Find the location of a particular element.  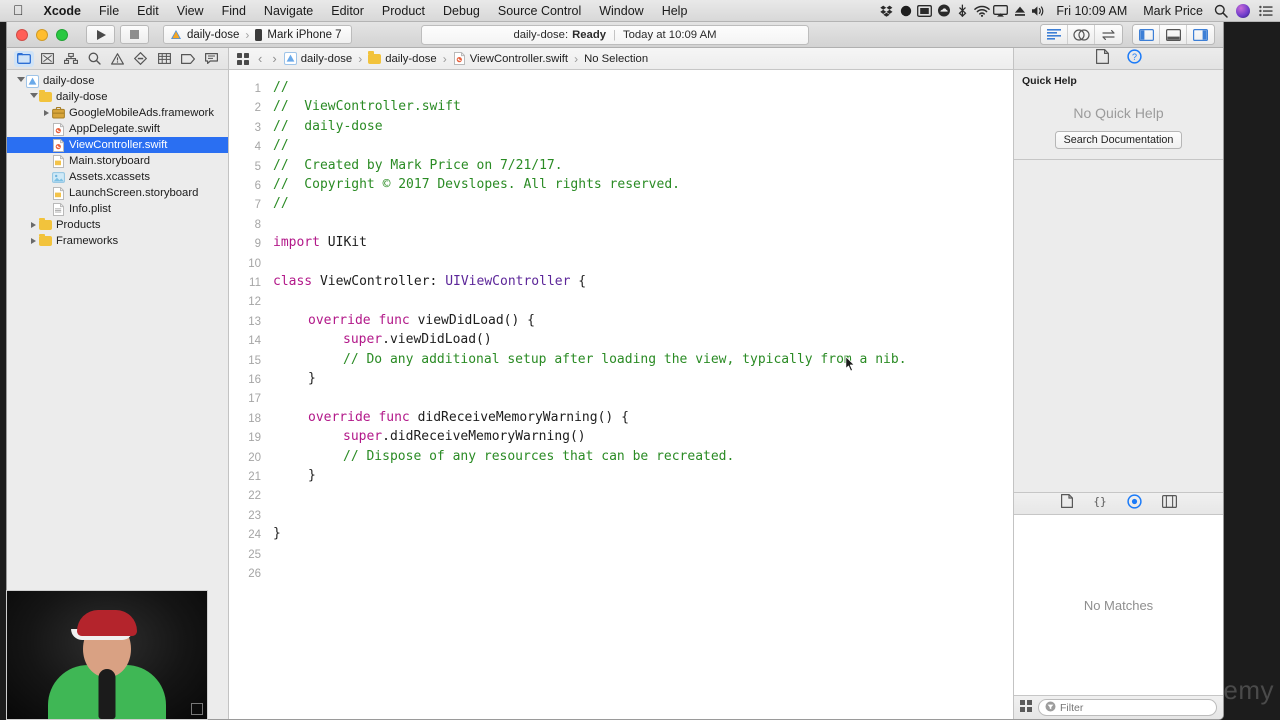

menu-item-find: Find is located at coordinates (234, 11).